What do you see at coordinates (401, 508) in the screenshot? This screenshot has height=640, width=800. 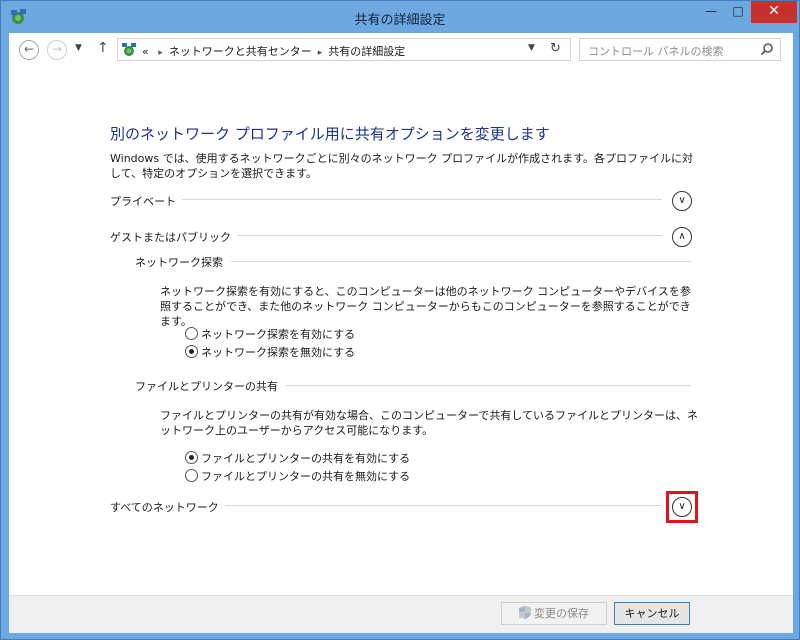 I see `section-all-networks: すべてのネットワーク ∨` at bounding box center [401, 508].